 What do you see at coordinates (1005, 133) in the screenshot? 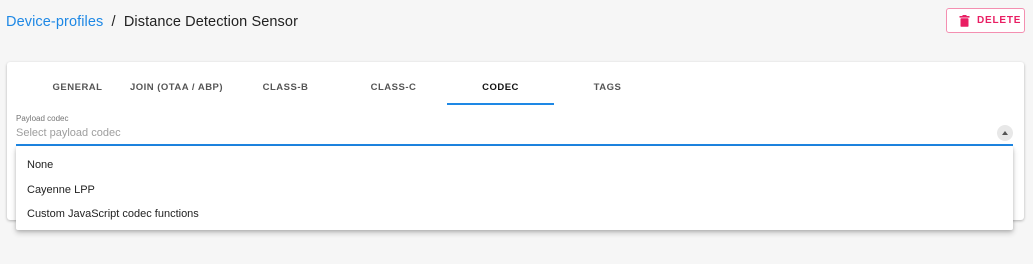
I see `arrow-up-icon` at bounding box center [1005, 133].